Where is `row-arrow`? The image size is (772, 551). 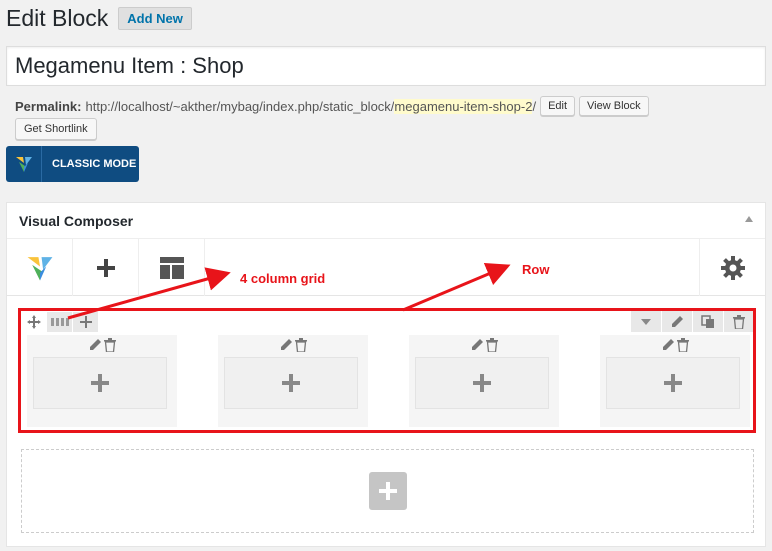 row-arrow is located at coordinates (456, 287).